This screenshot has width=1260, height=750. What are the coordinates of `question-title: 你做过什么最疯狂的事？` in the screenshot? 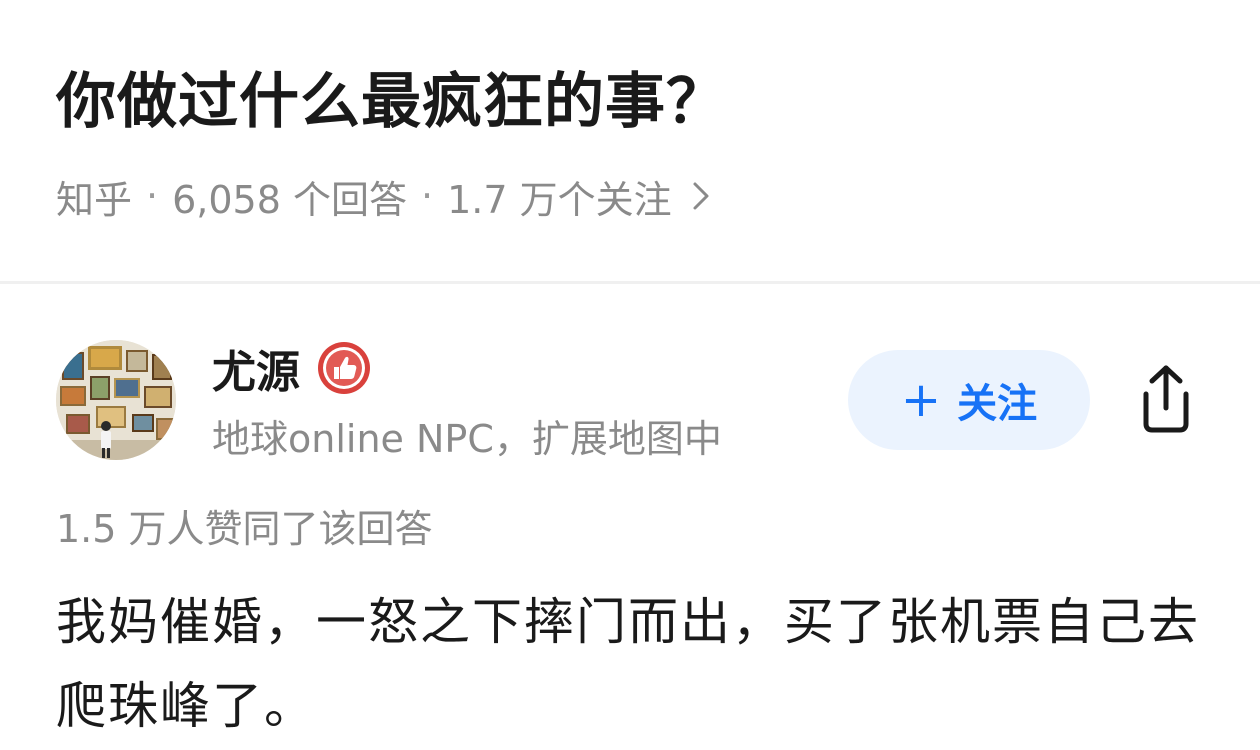 It's located at (391, 102).